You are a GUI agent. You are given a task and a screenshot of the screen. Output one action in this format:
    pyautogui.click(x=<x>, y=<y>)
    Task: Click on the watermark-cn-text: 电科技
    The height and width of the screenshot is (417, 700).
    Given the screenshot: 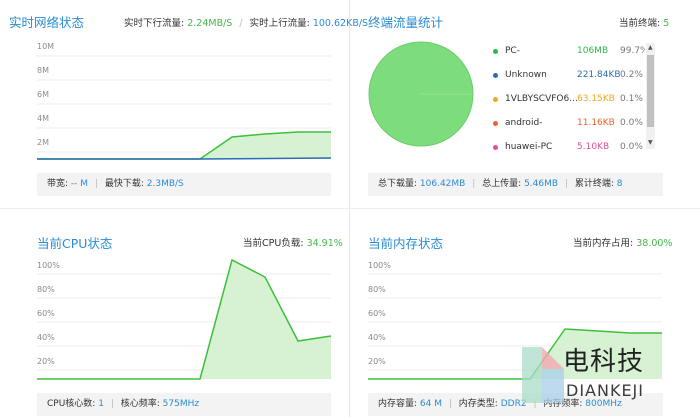 What is the action you would take?
    pyautogui.click(x=604, y=362)
    